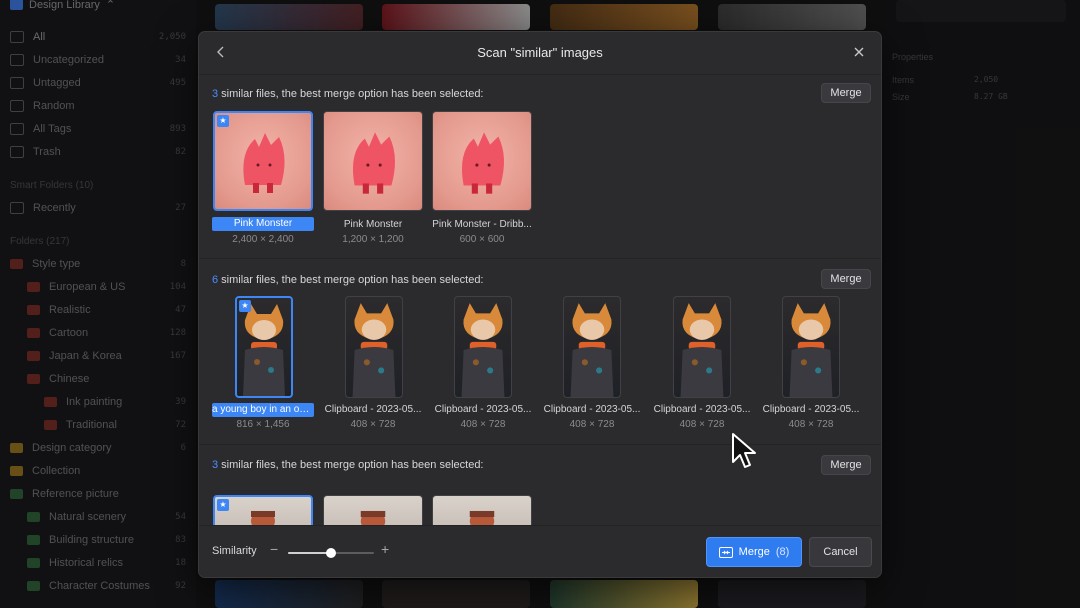 This screenshot has width=1080, height=608. What do you see at coordinates (274, 549) in the screenshot?
I see `similarity-decrease-button: −` at bounding box center [274, 549].